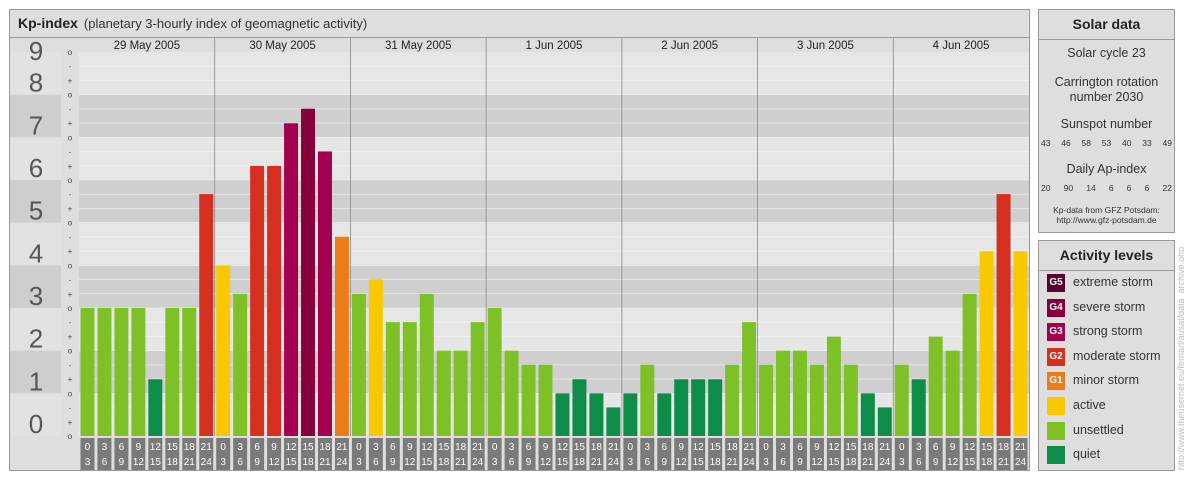 This screenshot has height=480, width=1184. What do you see at coordinates (359, 462) in the screenshot?
I see `interval-end-16: 3` at bounding box center [359, 462].